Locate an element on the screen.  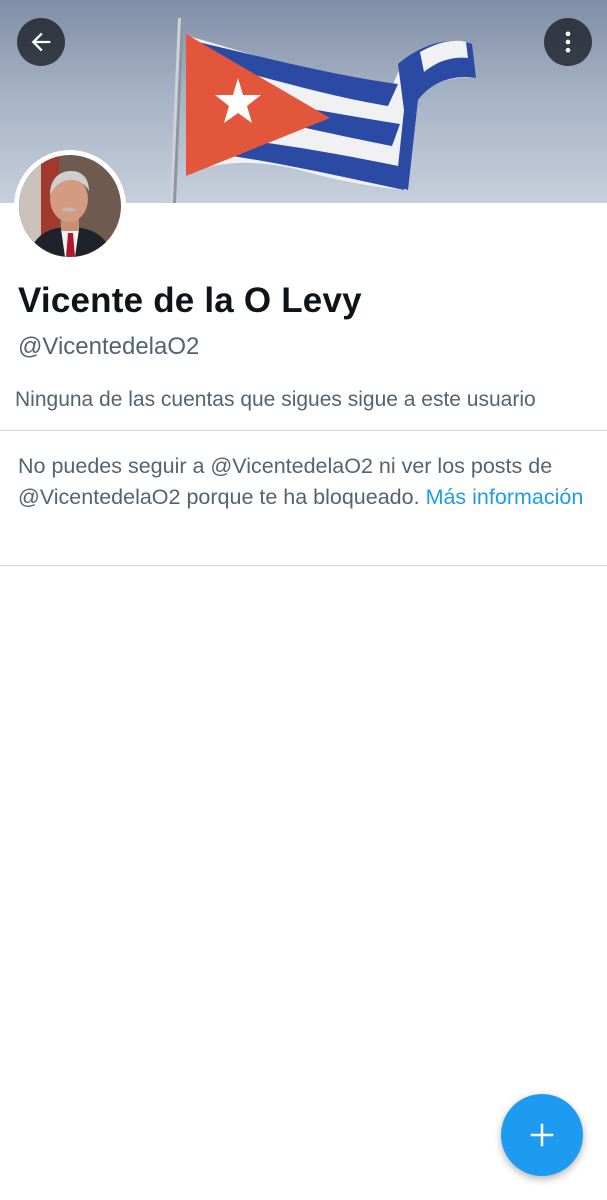
more-info-link: Más información is located at coordinates (505, 497).